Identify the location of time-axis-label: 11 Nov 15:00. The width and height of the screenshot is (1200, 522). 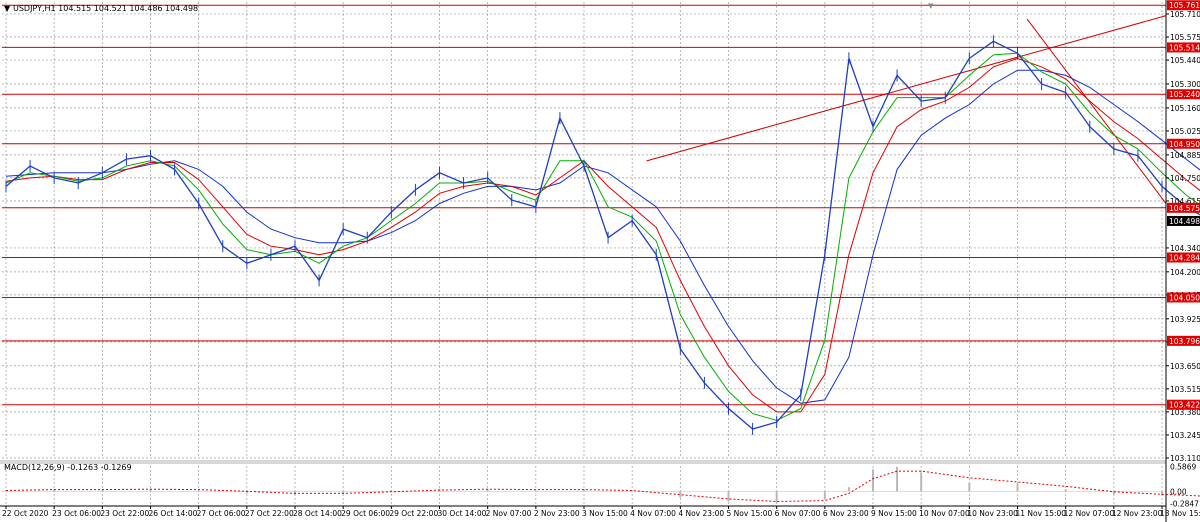
(1041, 513).